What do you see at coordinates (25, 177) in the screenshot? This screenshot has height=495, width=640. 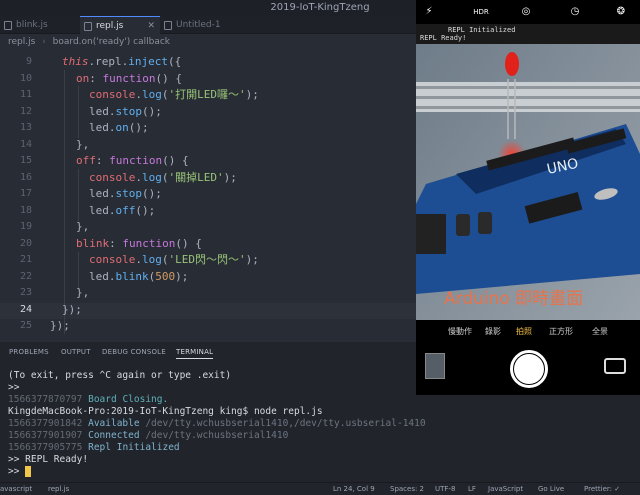 I see `line-number: 16` at bounding box center [25, 177].